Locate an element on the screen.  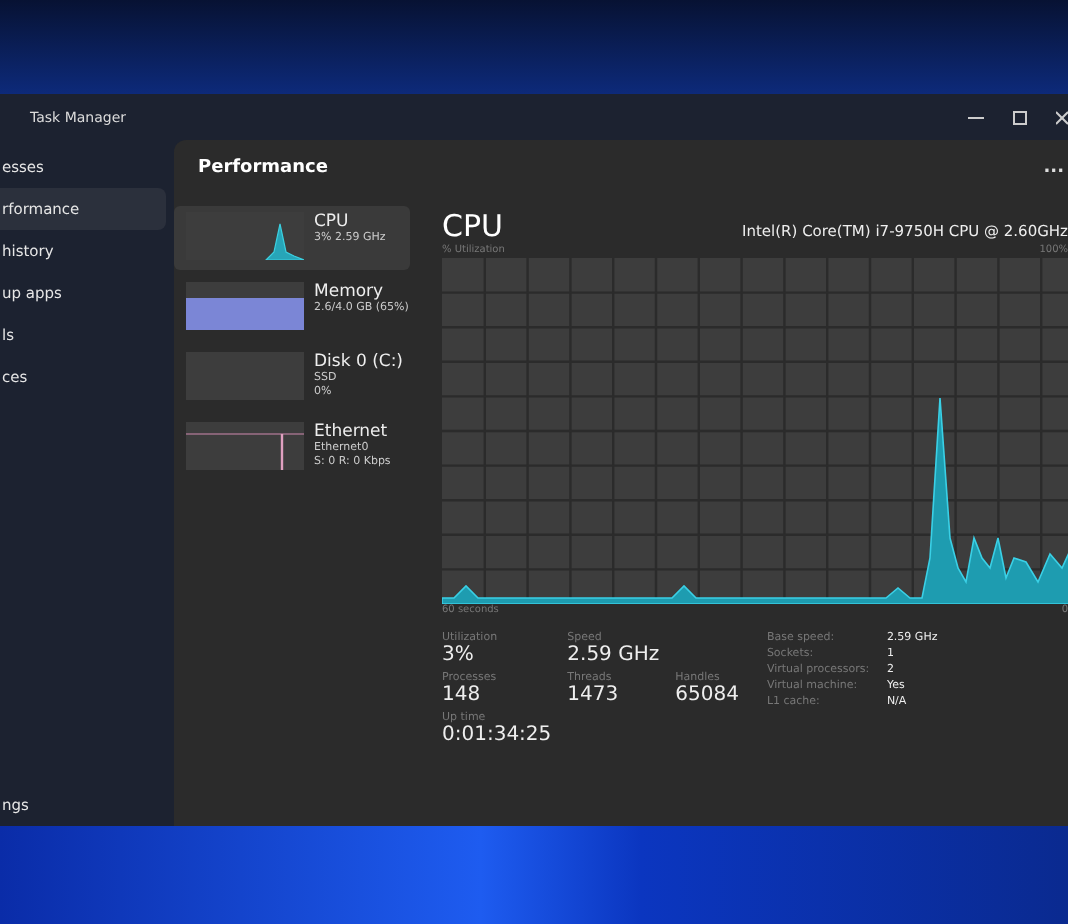
detail-title: CPU is located at coordinates (472, 226).